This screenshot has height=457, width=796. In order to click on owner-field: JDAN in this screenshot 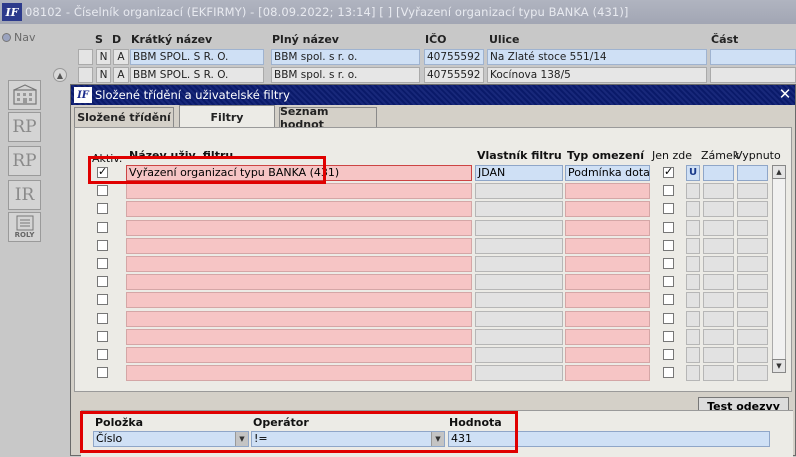, I will do `click(519, 173)`.